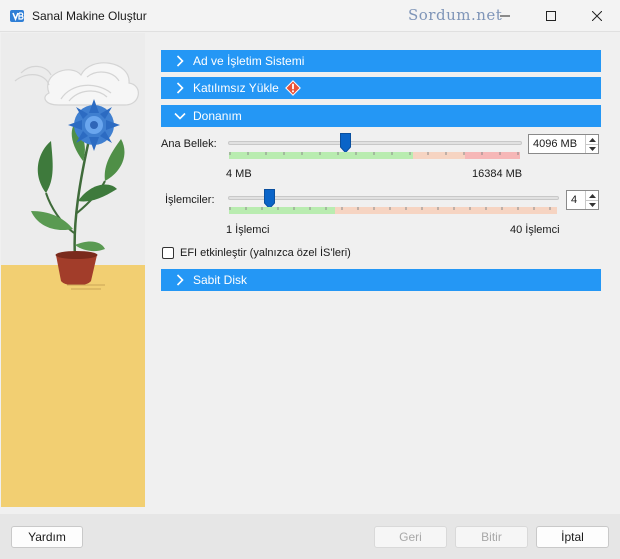 The width and height of the screenshot is (620, 559). What do you see at coordinates (248, 230) in the screenshot?
I see `processors-min-label: 1 İşlemci` at bounding box center [248, 230].